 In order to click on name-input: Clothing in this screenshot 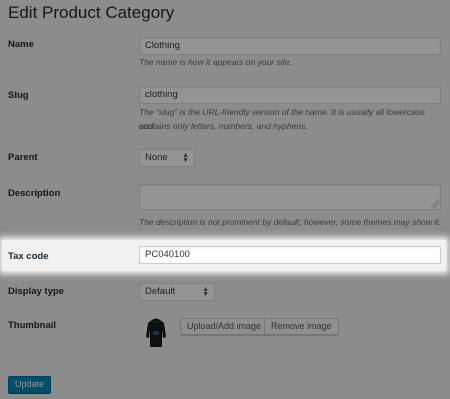, I will do `click(290, 46)`.